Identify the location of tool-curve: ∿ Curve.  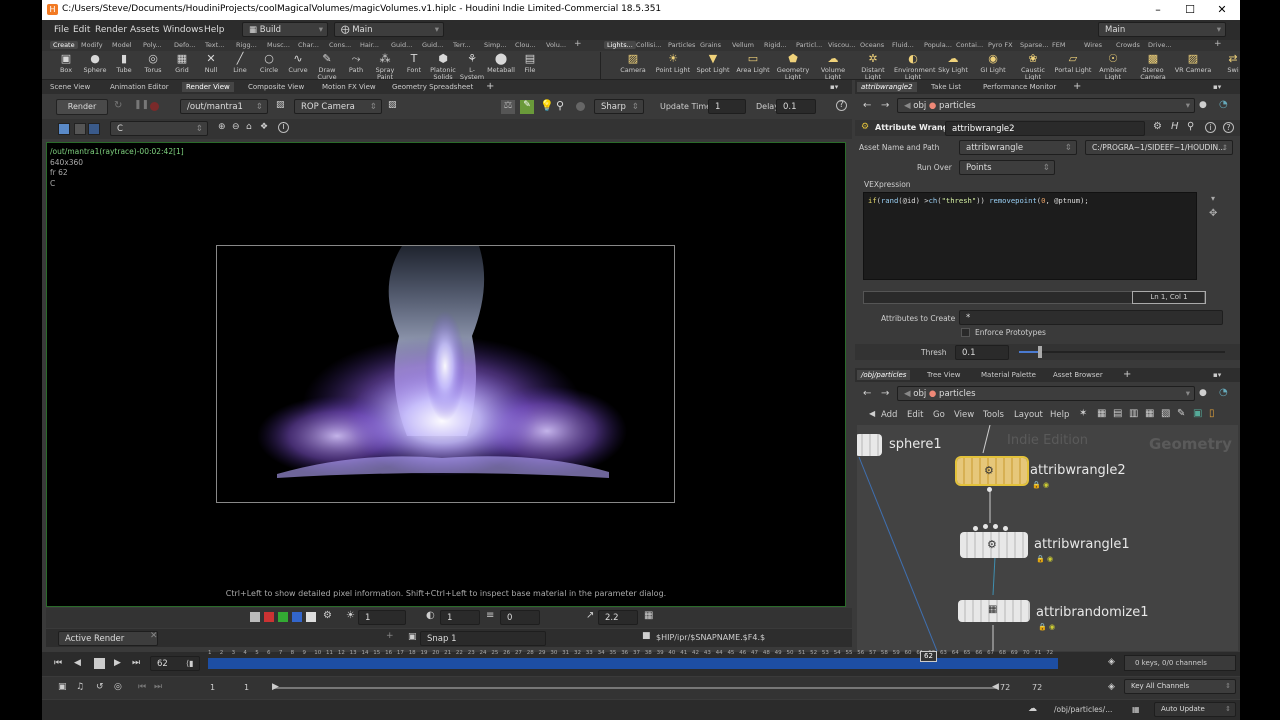
(298, 63).